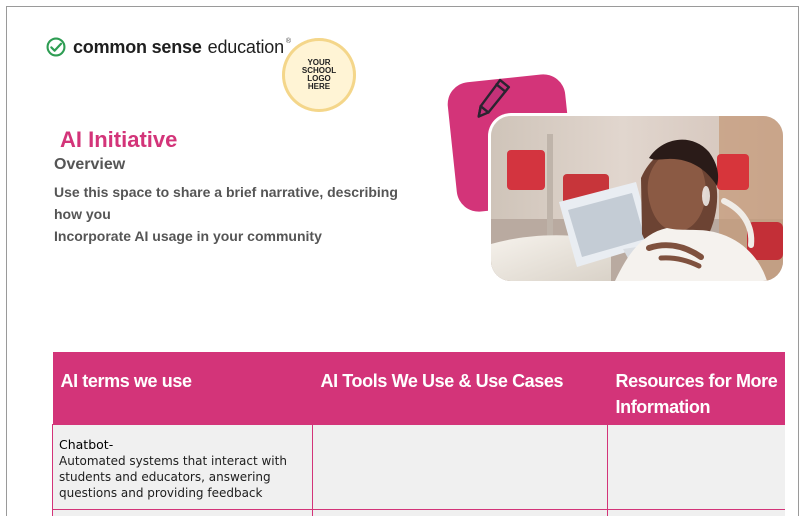 Image resolution: width=806 pixels, height=516 pixels. What do you see at coordinates (696, 466) in the screenshot?
I see `resources-cell` at bounding box center [696, 466].